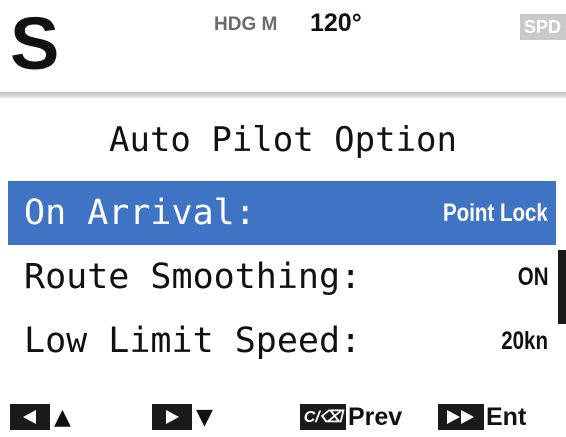 The image size is (566, 437). I want to click on menu-item-value: ON, so click(532, 276).